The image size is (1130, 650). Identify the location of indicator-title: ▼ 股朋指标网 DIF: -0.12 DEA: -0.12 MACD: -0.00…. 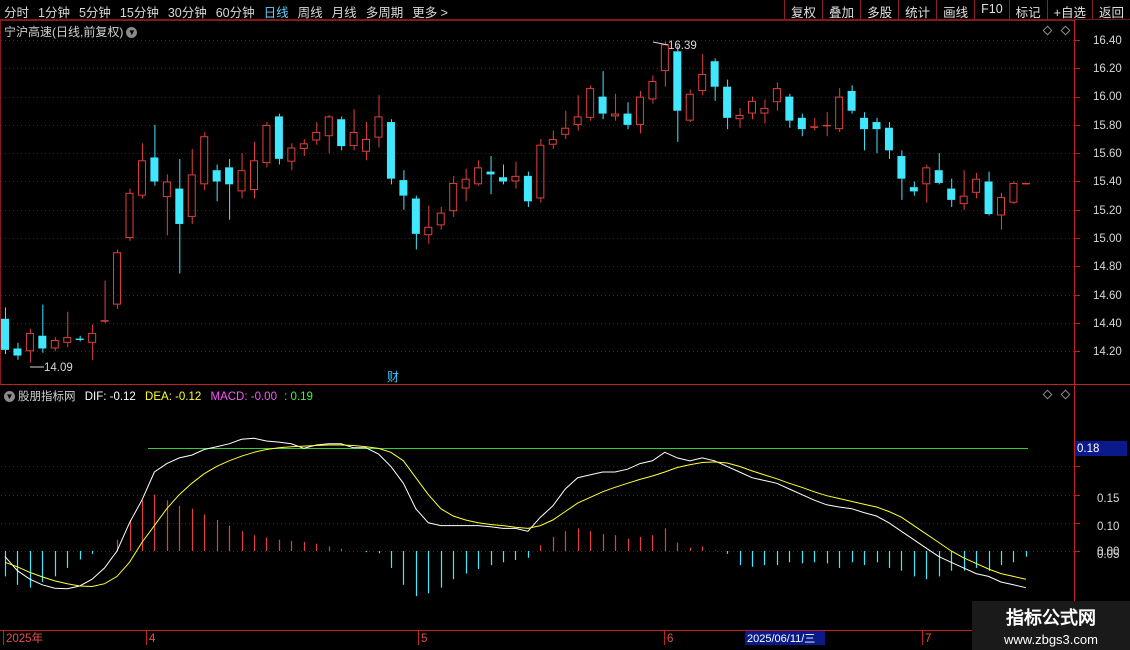
(158, 396).